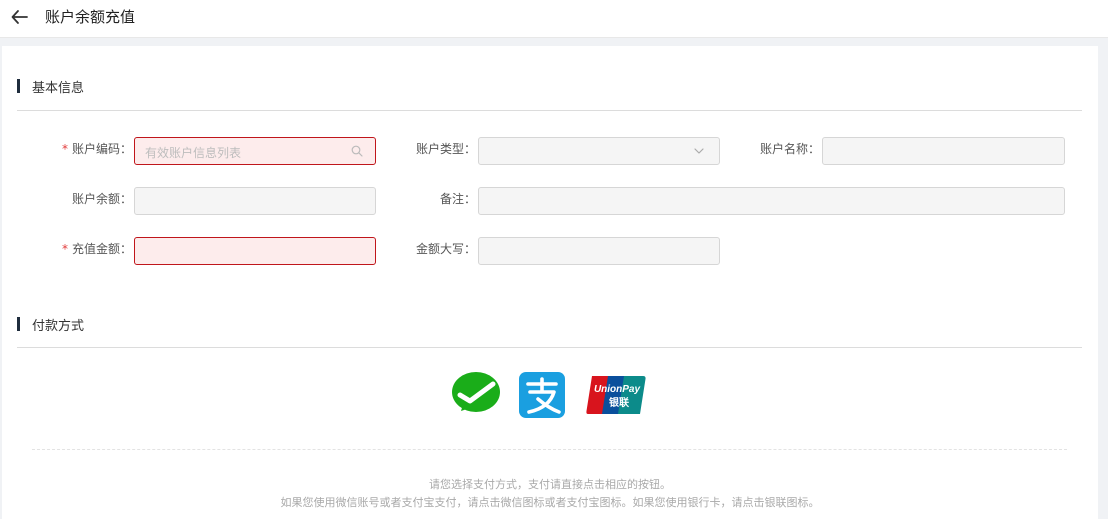 Image resolution: width=1108 pixels, height=519 pixels. I want to click on account-balance-label: 账户余额：, so click(102, 199).